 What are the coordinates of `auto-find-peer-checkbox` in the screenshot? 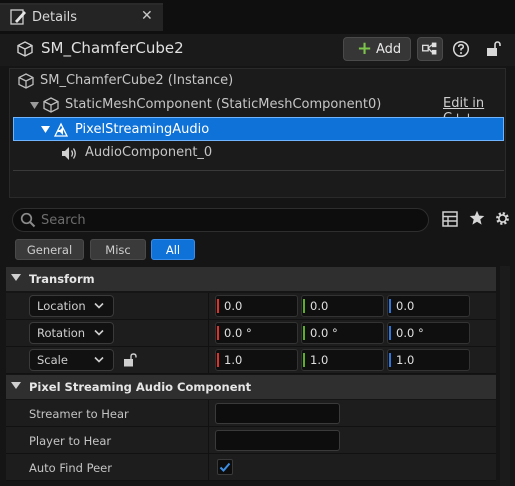 It's located at (225, 467).